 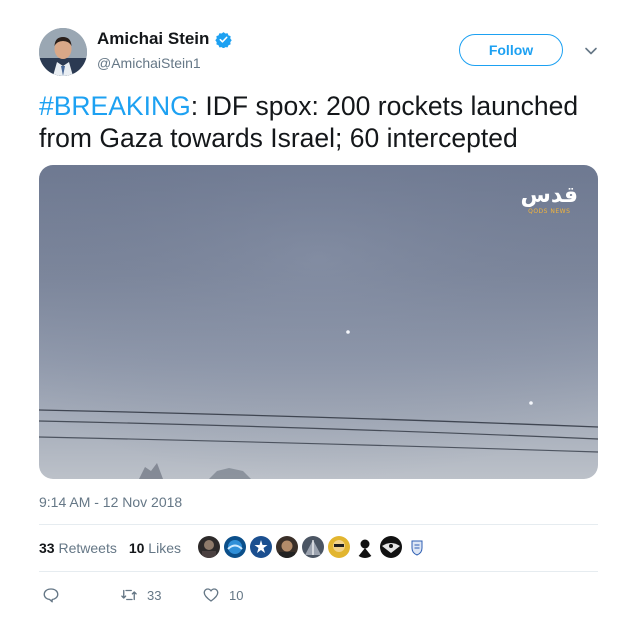 I want to click on heart-icon, so click(x=211, y=595).